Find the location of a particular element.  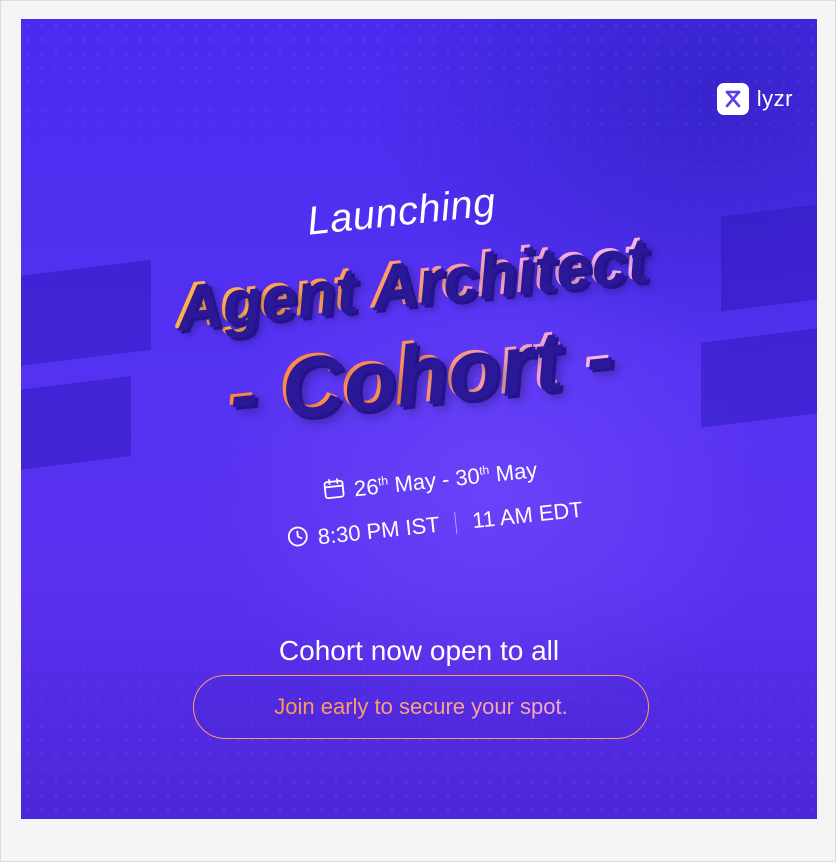

join-early-button: Join early to secure your spot. is located at coordinates (421, 707).